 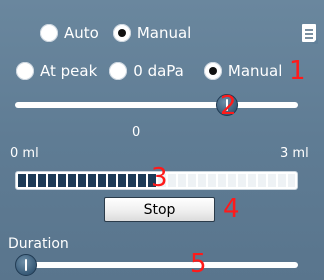 What do you see at coordinates (159, 209) in the screenshot?
I see `stop-button: Stop` at bounding box center [159, 209].